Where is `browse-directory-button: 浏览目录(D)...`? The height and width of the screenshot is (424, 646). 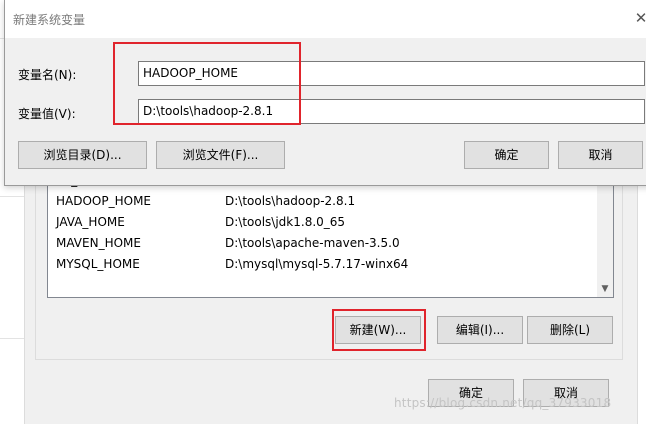 browse-directory-button: 浏览目录(D)... is located at coordinates (82, 155).